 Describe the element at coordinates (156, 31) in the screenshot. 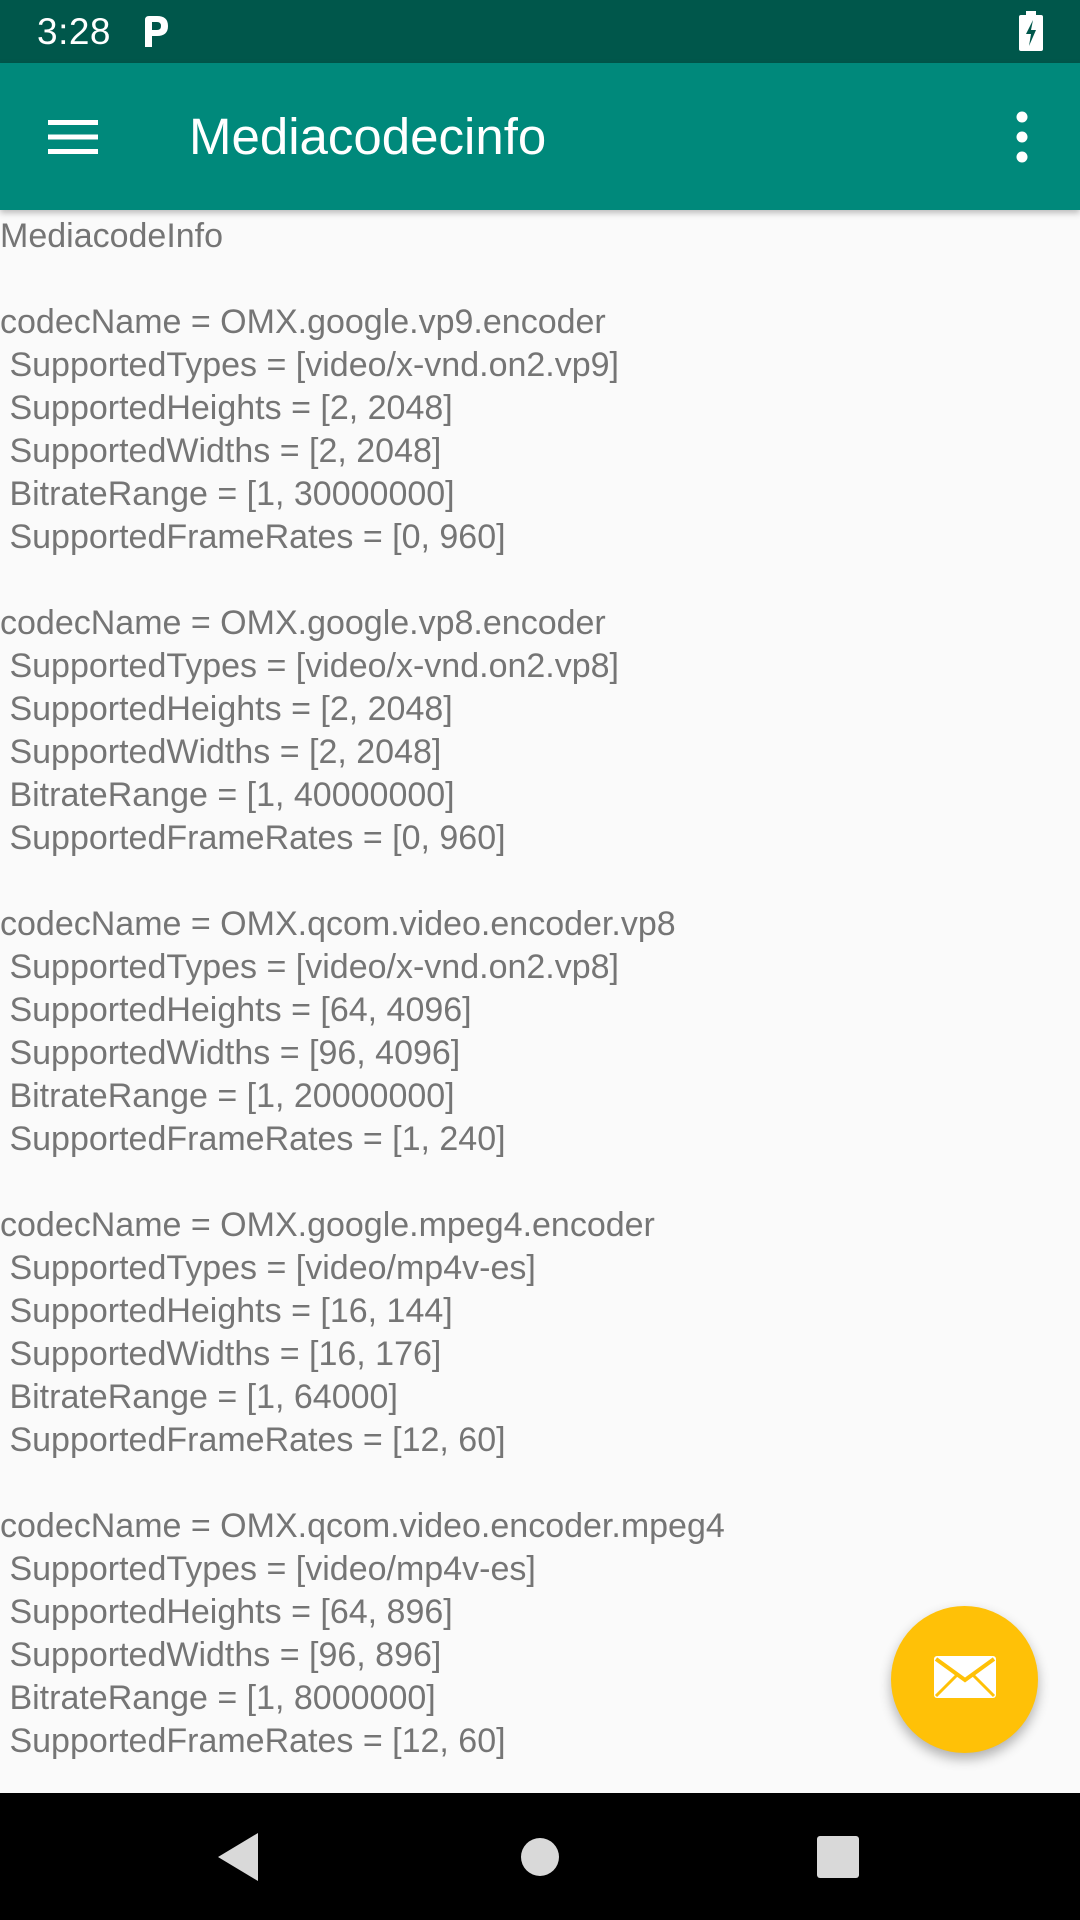

I see `parking-icon` at that location.